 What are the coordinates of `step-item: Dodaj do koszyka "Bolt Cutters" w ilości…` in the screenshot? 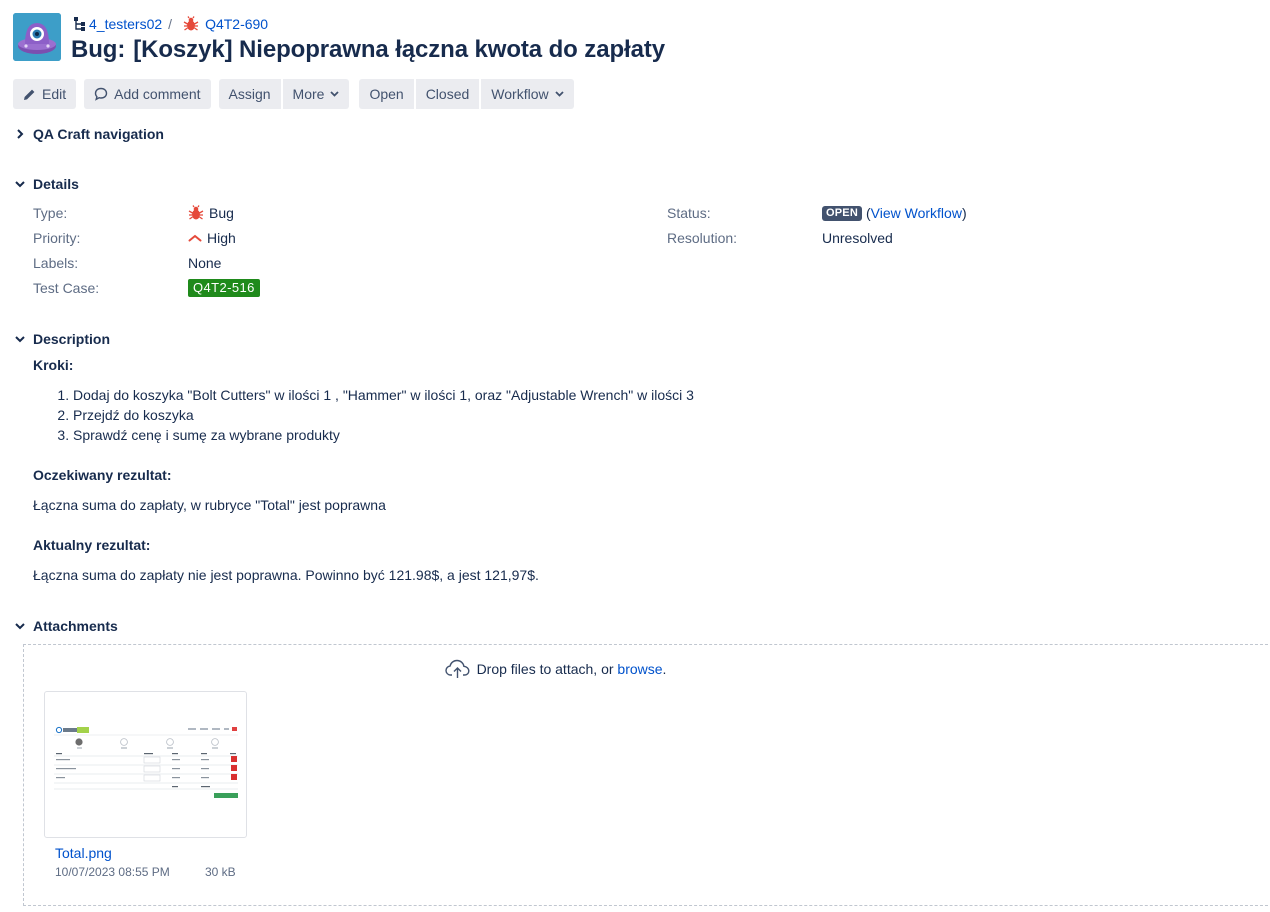 It's located at (653, 395).